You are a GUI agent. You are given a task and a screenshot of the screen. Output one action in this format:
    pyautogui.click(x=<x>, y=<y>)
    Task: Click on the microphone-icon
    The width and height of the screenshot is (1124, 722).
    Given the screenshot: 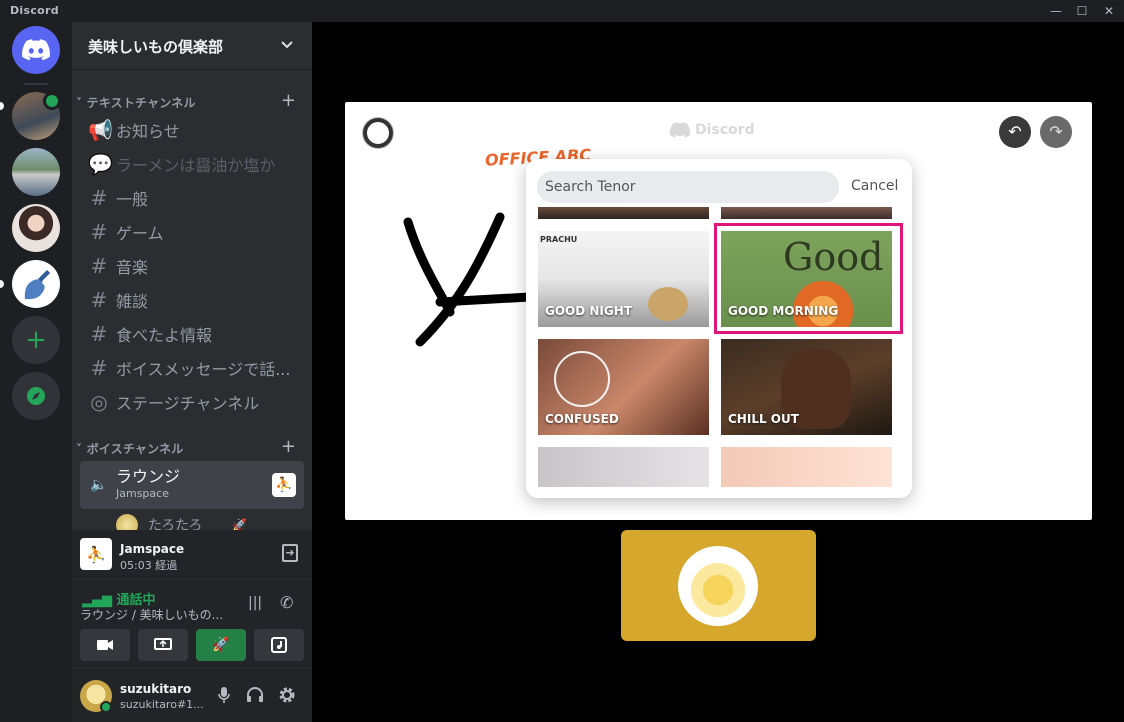 What is the action you would take?
    pyautogui.click(x=224, y=695)
    